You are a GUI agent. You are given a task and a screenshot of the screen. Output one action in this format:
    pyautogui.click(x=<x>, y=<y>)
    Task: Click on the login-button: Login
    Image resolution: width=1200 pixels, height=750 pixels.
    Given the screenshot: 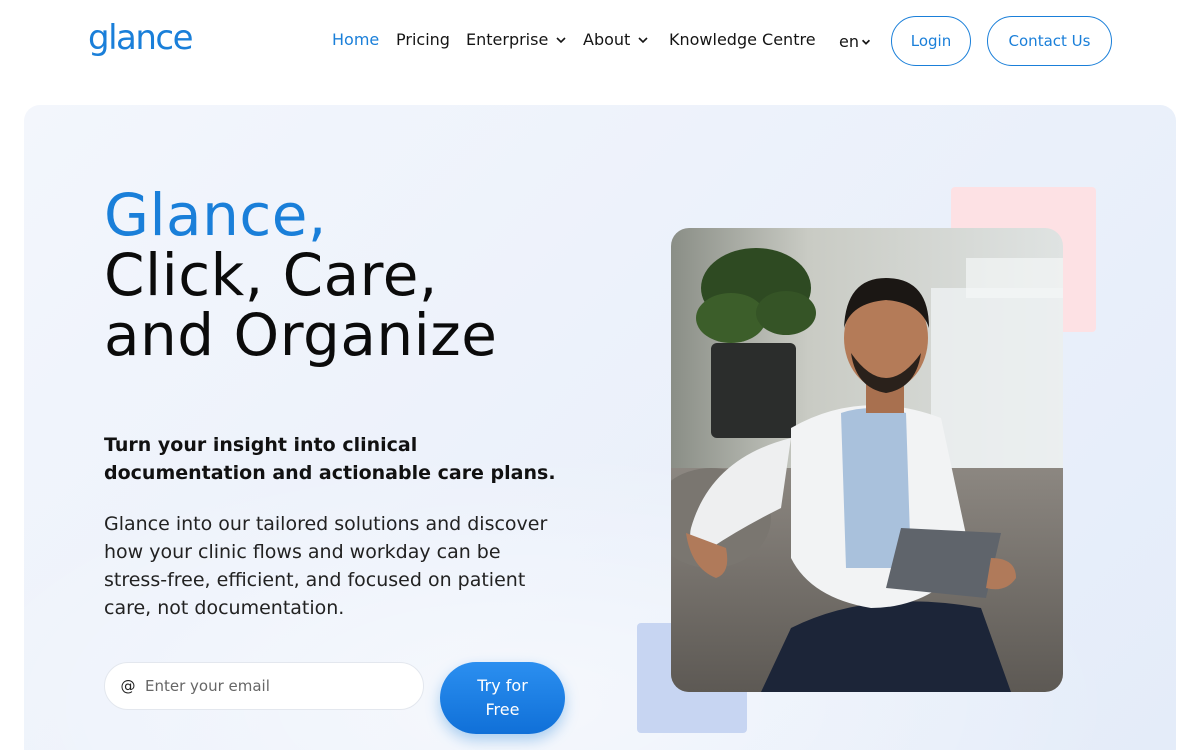 What is the action you would take?
    pyautogui.click(x=931, y=41)
    